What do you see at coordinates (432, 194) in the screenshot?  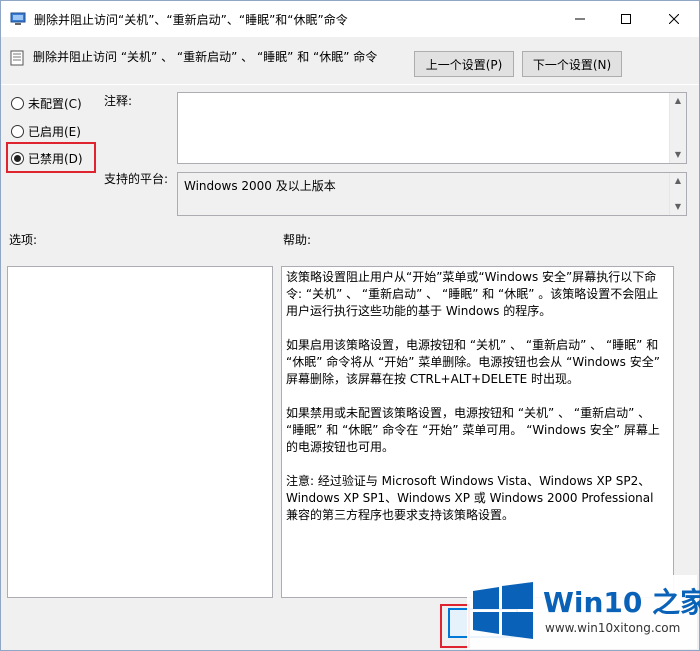 I see `platform-field: Windows 2000 及以上版本 ▲ ▼` at bounding box center [432, 194].